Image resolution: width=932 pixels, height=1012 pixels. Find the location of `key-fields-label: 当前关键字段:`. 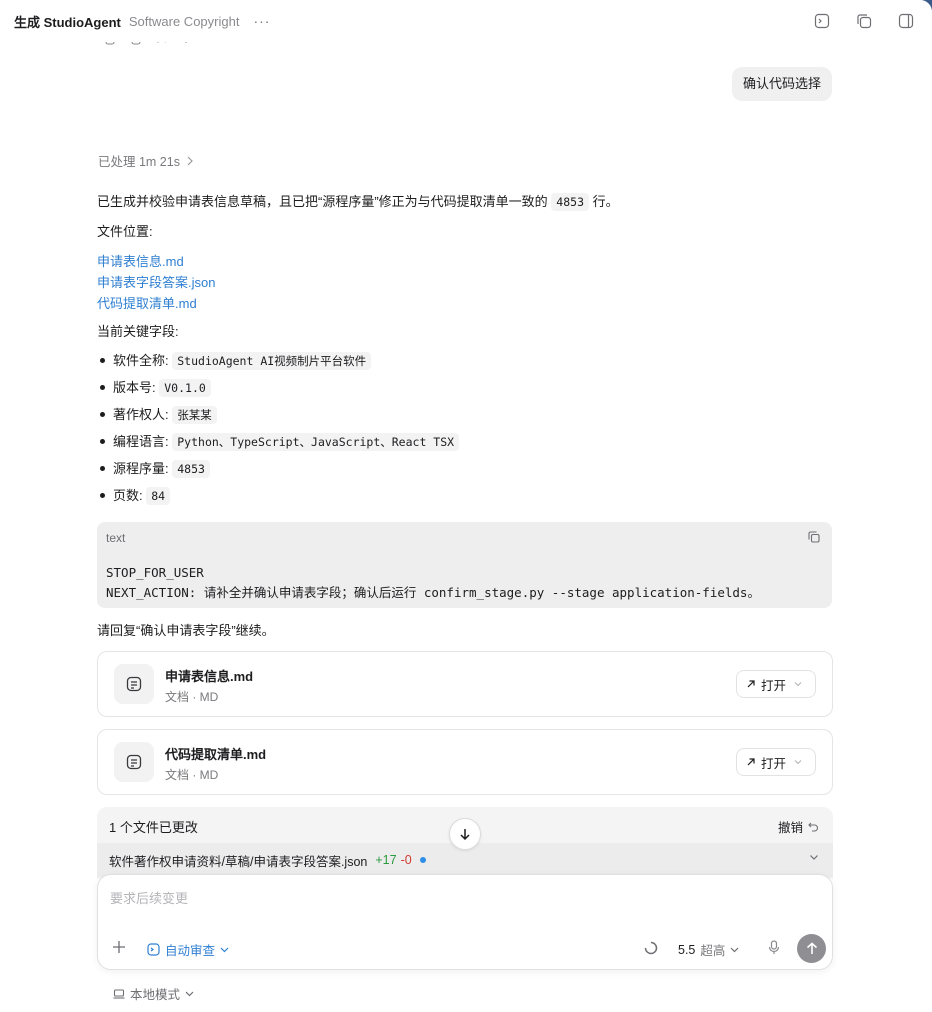

key-fields-label: 当前关键字段: is located at coordinates (138, 331).